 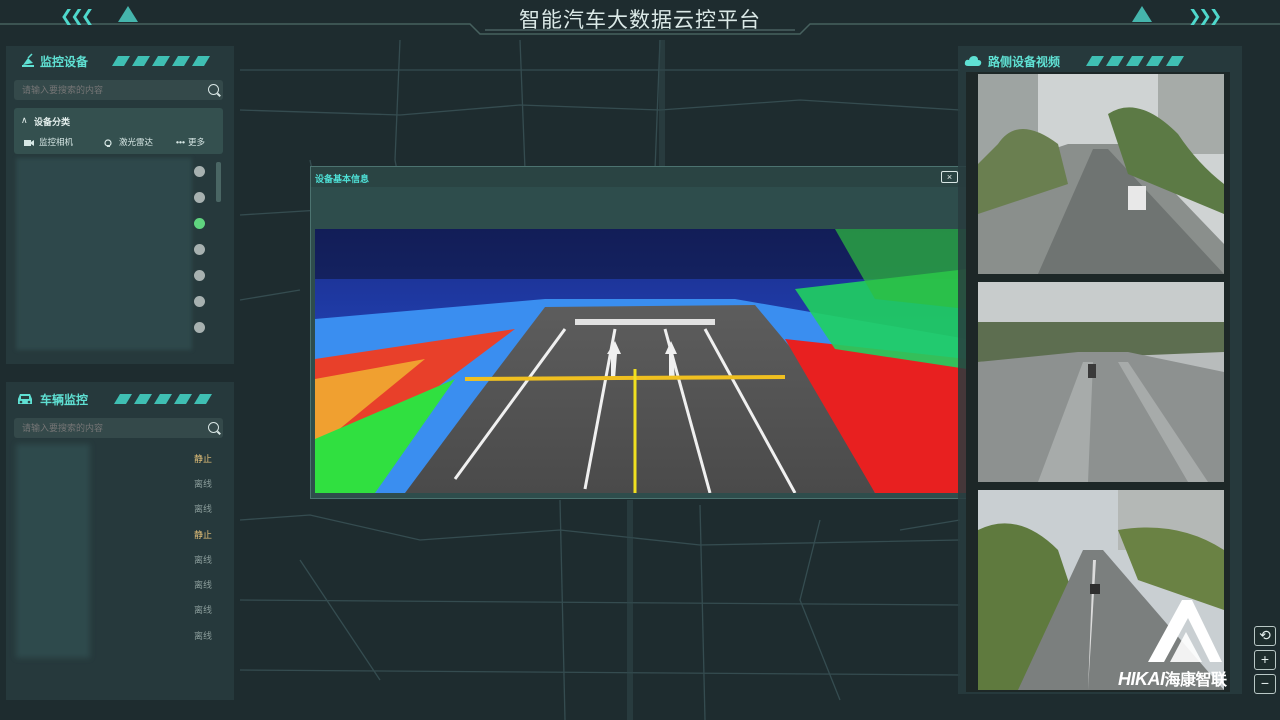 What do you see at coordinates (342, 179) in the screenshot?
I see `modal-title: 设备基本信息` at bounding box center [342, 179].